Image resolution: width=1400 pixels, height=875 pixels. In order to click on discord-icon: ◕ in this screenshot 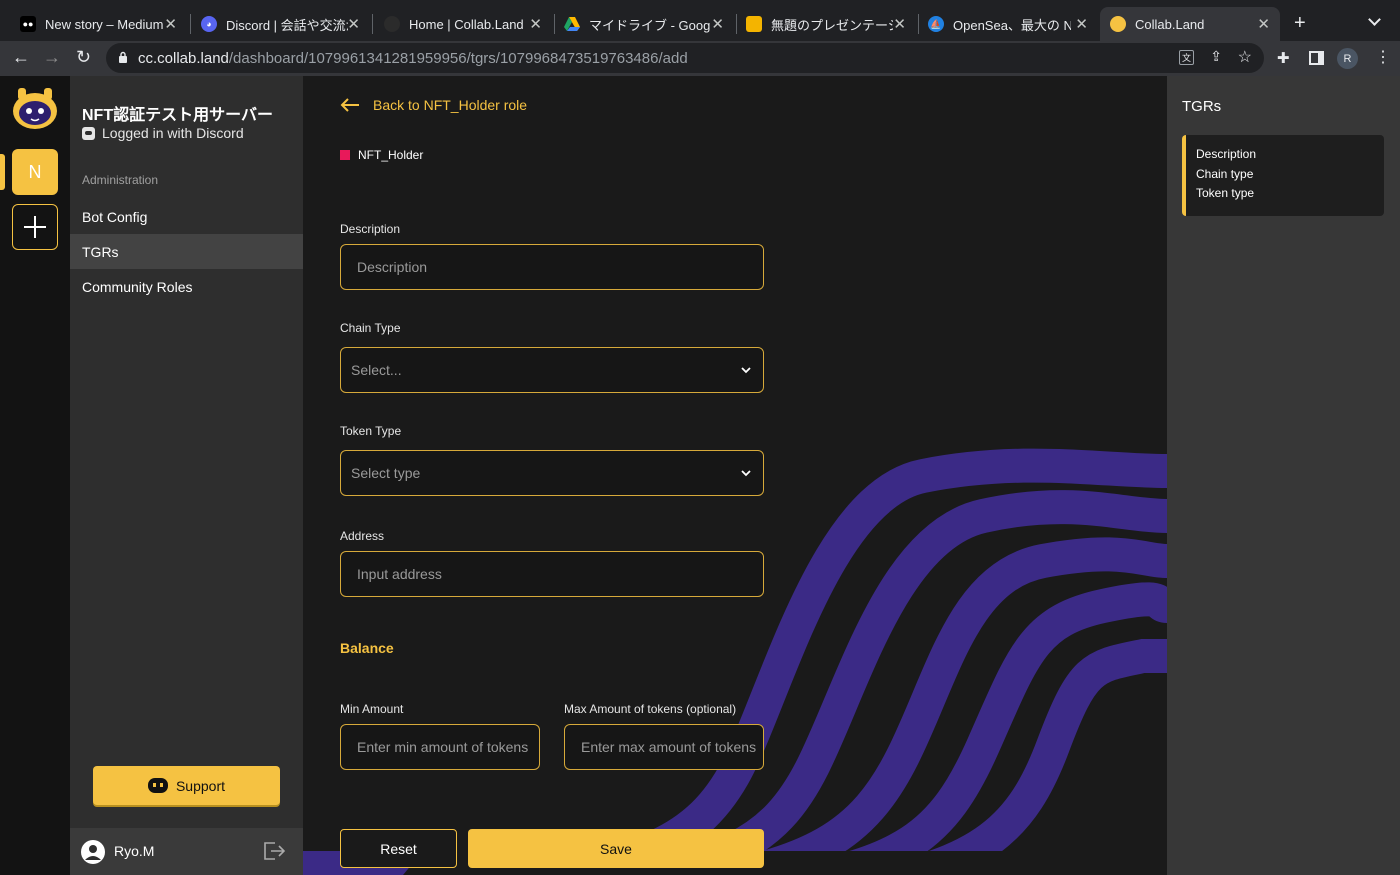, I will do `click(209, 24)`.